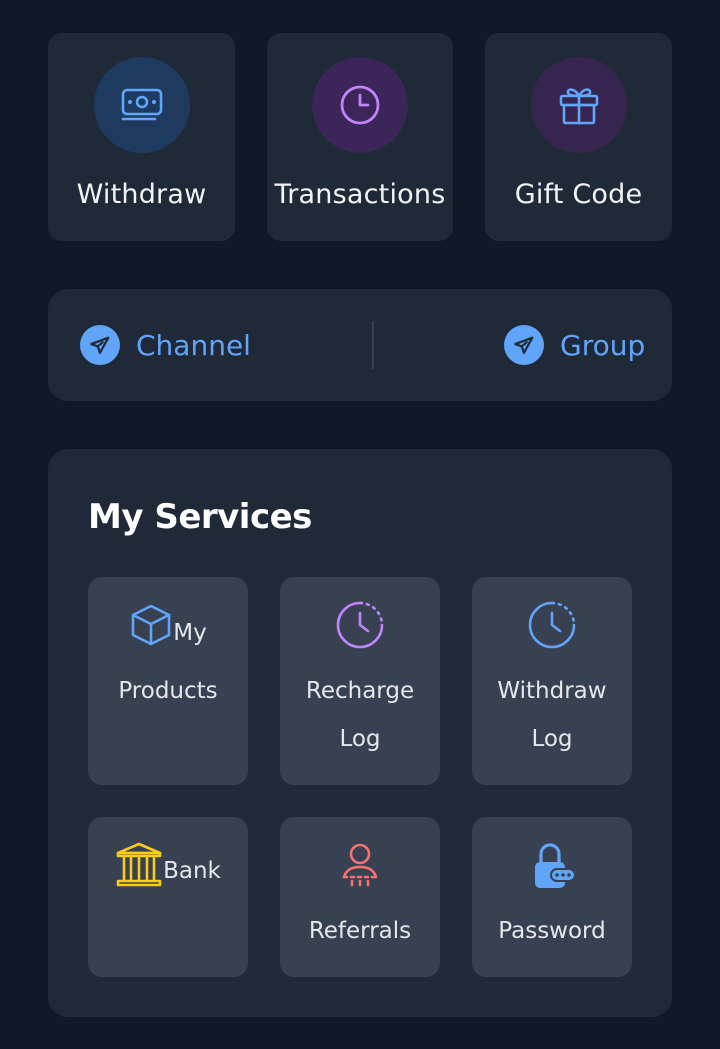  What do you see at coordinates (168, 897) in the screenshot?
I see `bank-tile: Bank` at bounding box center [168, 897].